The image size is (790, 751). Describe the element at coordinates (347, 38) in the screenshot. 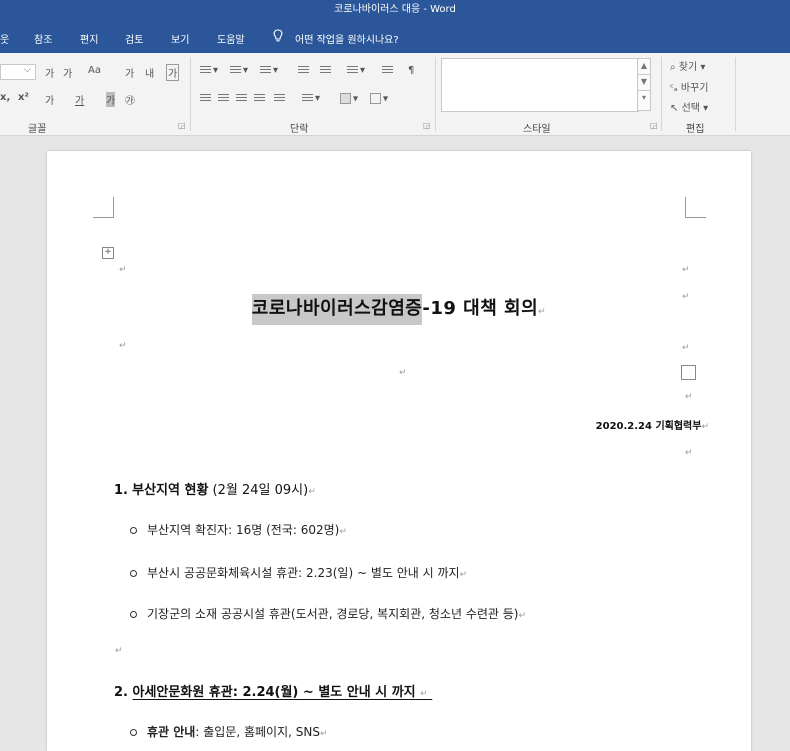

I see `tell-me-search: 어떤 작업을 원하시나요?` at that location.